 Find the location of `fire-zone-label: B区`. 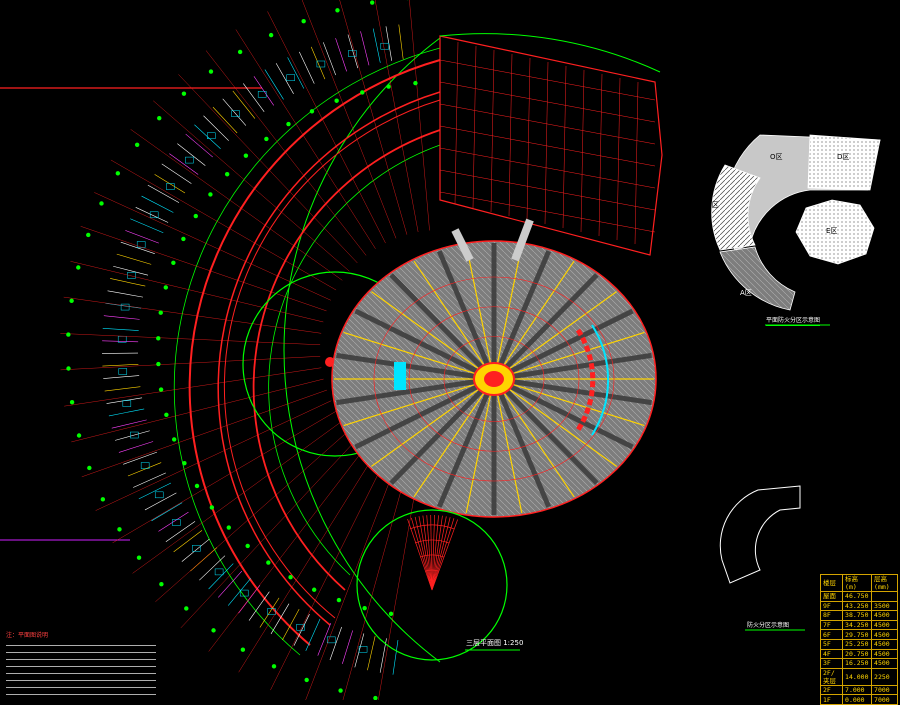

fire-zone-label: B区 is located at coordinates (713, 205).